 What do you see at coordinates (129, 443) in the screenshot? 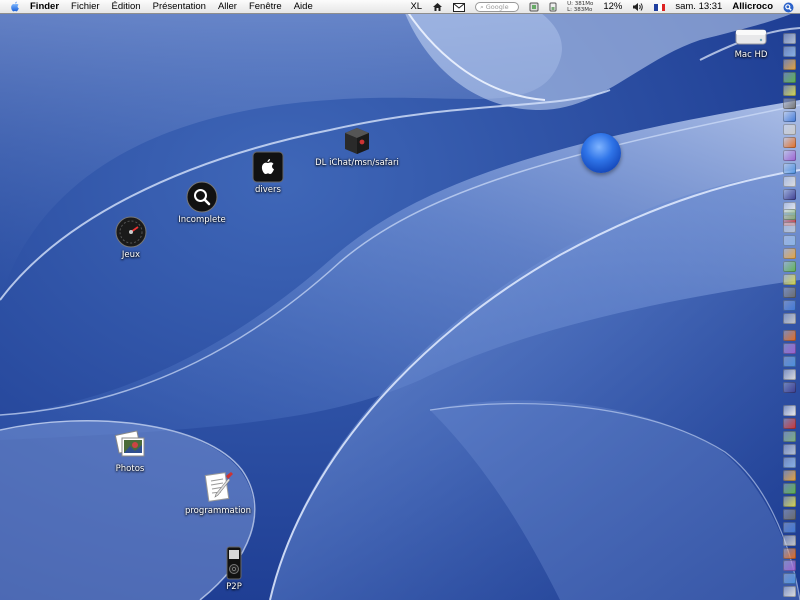
I see `photos-icon` at bounding box center [129, 443].